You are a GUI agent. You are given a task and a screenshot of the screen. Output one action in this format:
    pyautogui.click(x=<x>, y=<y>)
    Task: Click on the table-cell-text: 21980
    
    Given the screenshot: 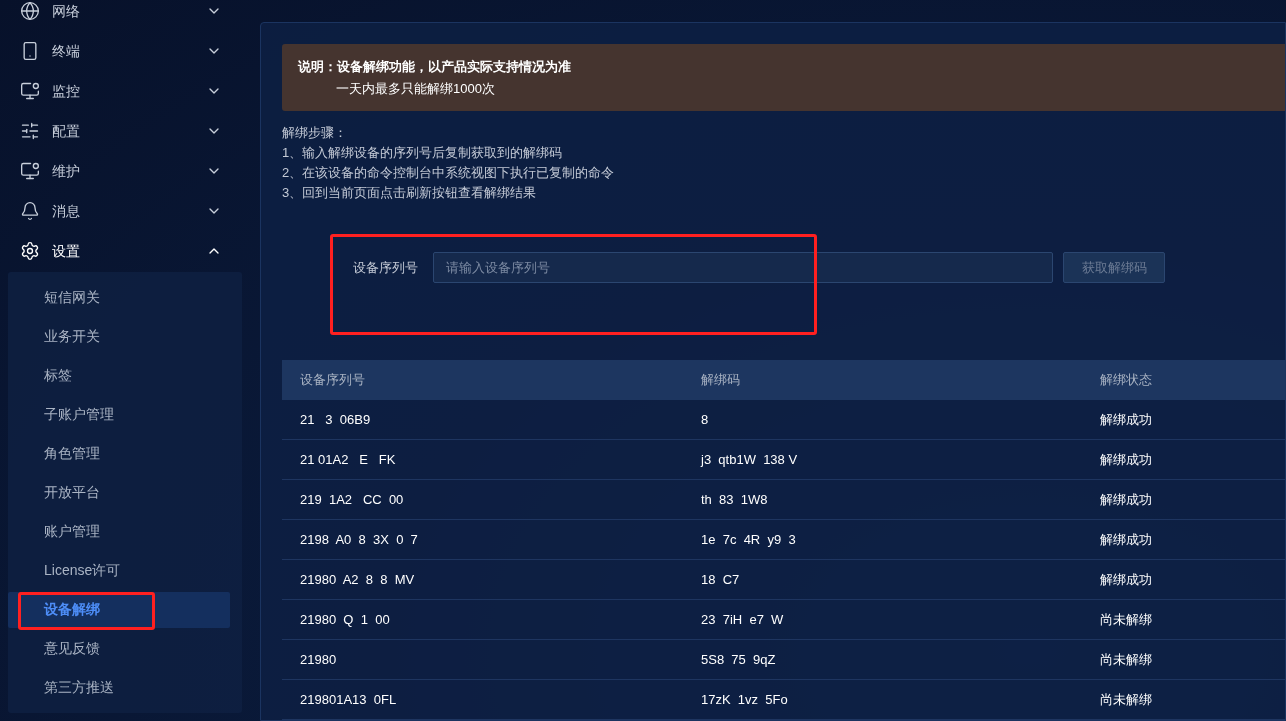 What is the action you would take?
    pyautogui.click(x=319, y=659)
    